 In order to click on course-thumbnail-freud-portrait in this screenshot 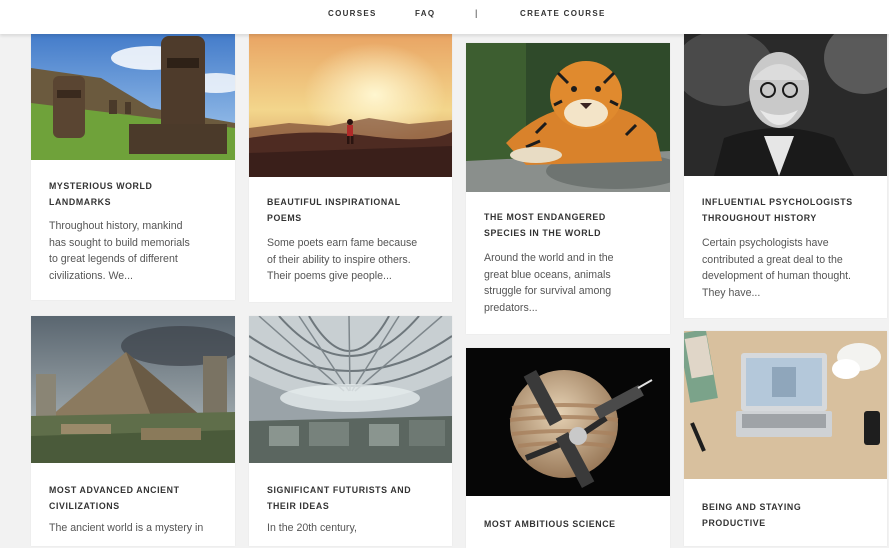, I will do `click(785, 102)`.